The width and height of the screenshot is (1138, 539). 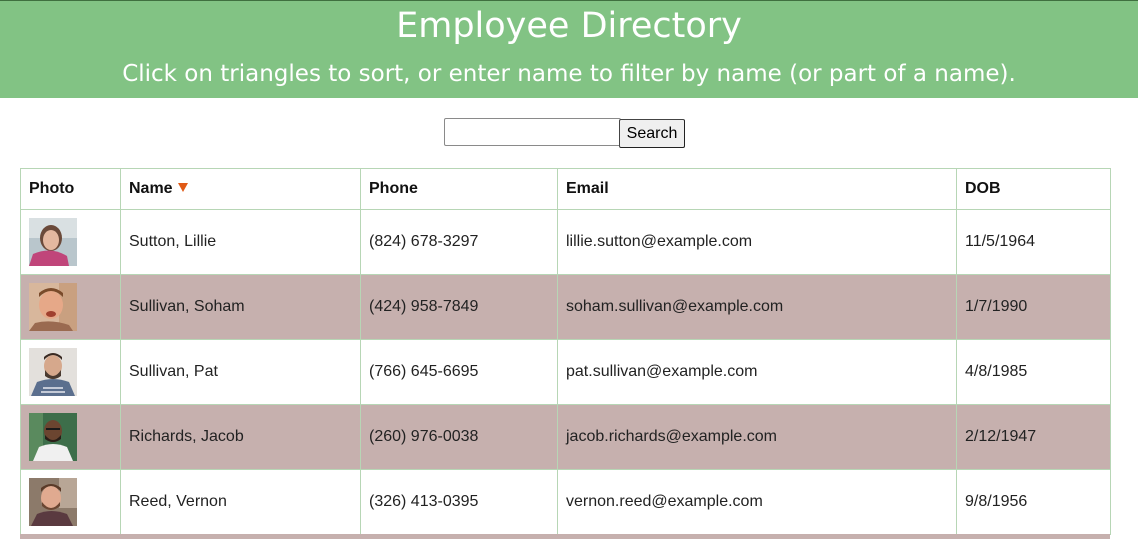 What do you see at coordinates (652, 133) in the screenshot?
I see `search-button: Search` at bounding box center [652, 133].